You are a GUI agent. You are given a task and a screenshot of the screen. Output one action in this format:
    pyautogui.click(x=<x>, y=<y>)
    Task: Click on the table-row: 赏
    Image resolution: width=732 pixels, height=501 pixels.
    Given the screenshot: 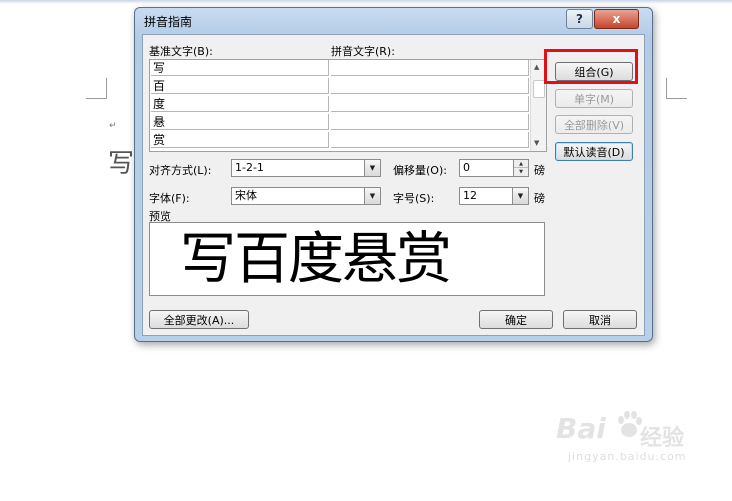 What is the action you would take?
    pyautogui.click(x=348, y=140)
    